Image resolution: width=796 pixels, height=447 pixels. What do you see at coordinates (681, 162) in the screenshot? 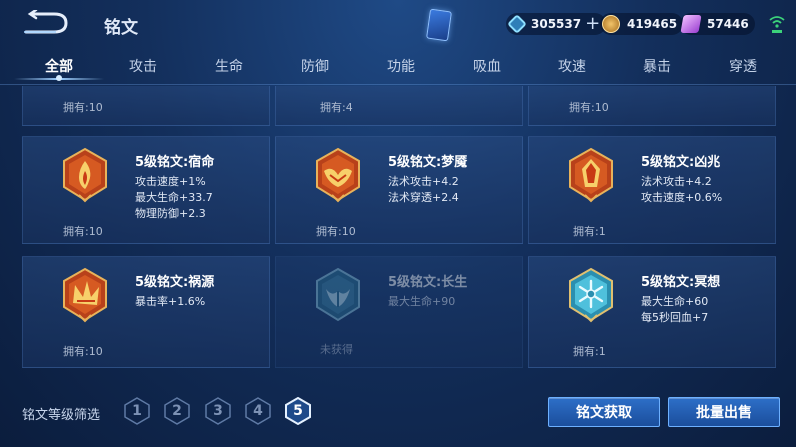
I see `rune-name: 5级铭文:凶兆` at bounding box center [681, 162].